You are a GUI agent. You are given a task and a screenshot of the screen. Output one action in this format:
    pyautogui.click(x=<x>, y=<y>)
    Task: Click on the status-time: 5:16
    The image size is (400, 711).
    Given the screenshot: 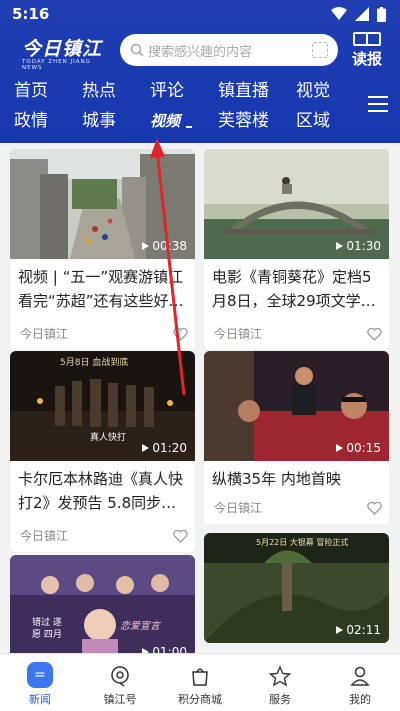 What is the action you would take?
    pyautogui.click(x=31, y=14)
    